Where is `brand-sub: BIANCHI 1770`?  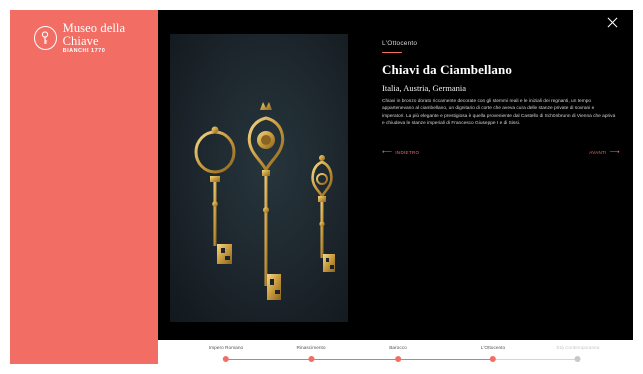 brand-sub: BIANCHI 1770 is located at coordinates (84, 51).